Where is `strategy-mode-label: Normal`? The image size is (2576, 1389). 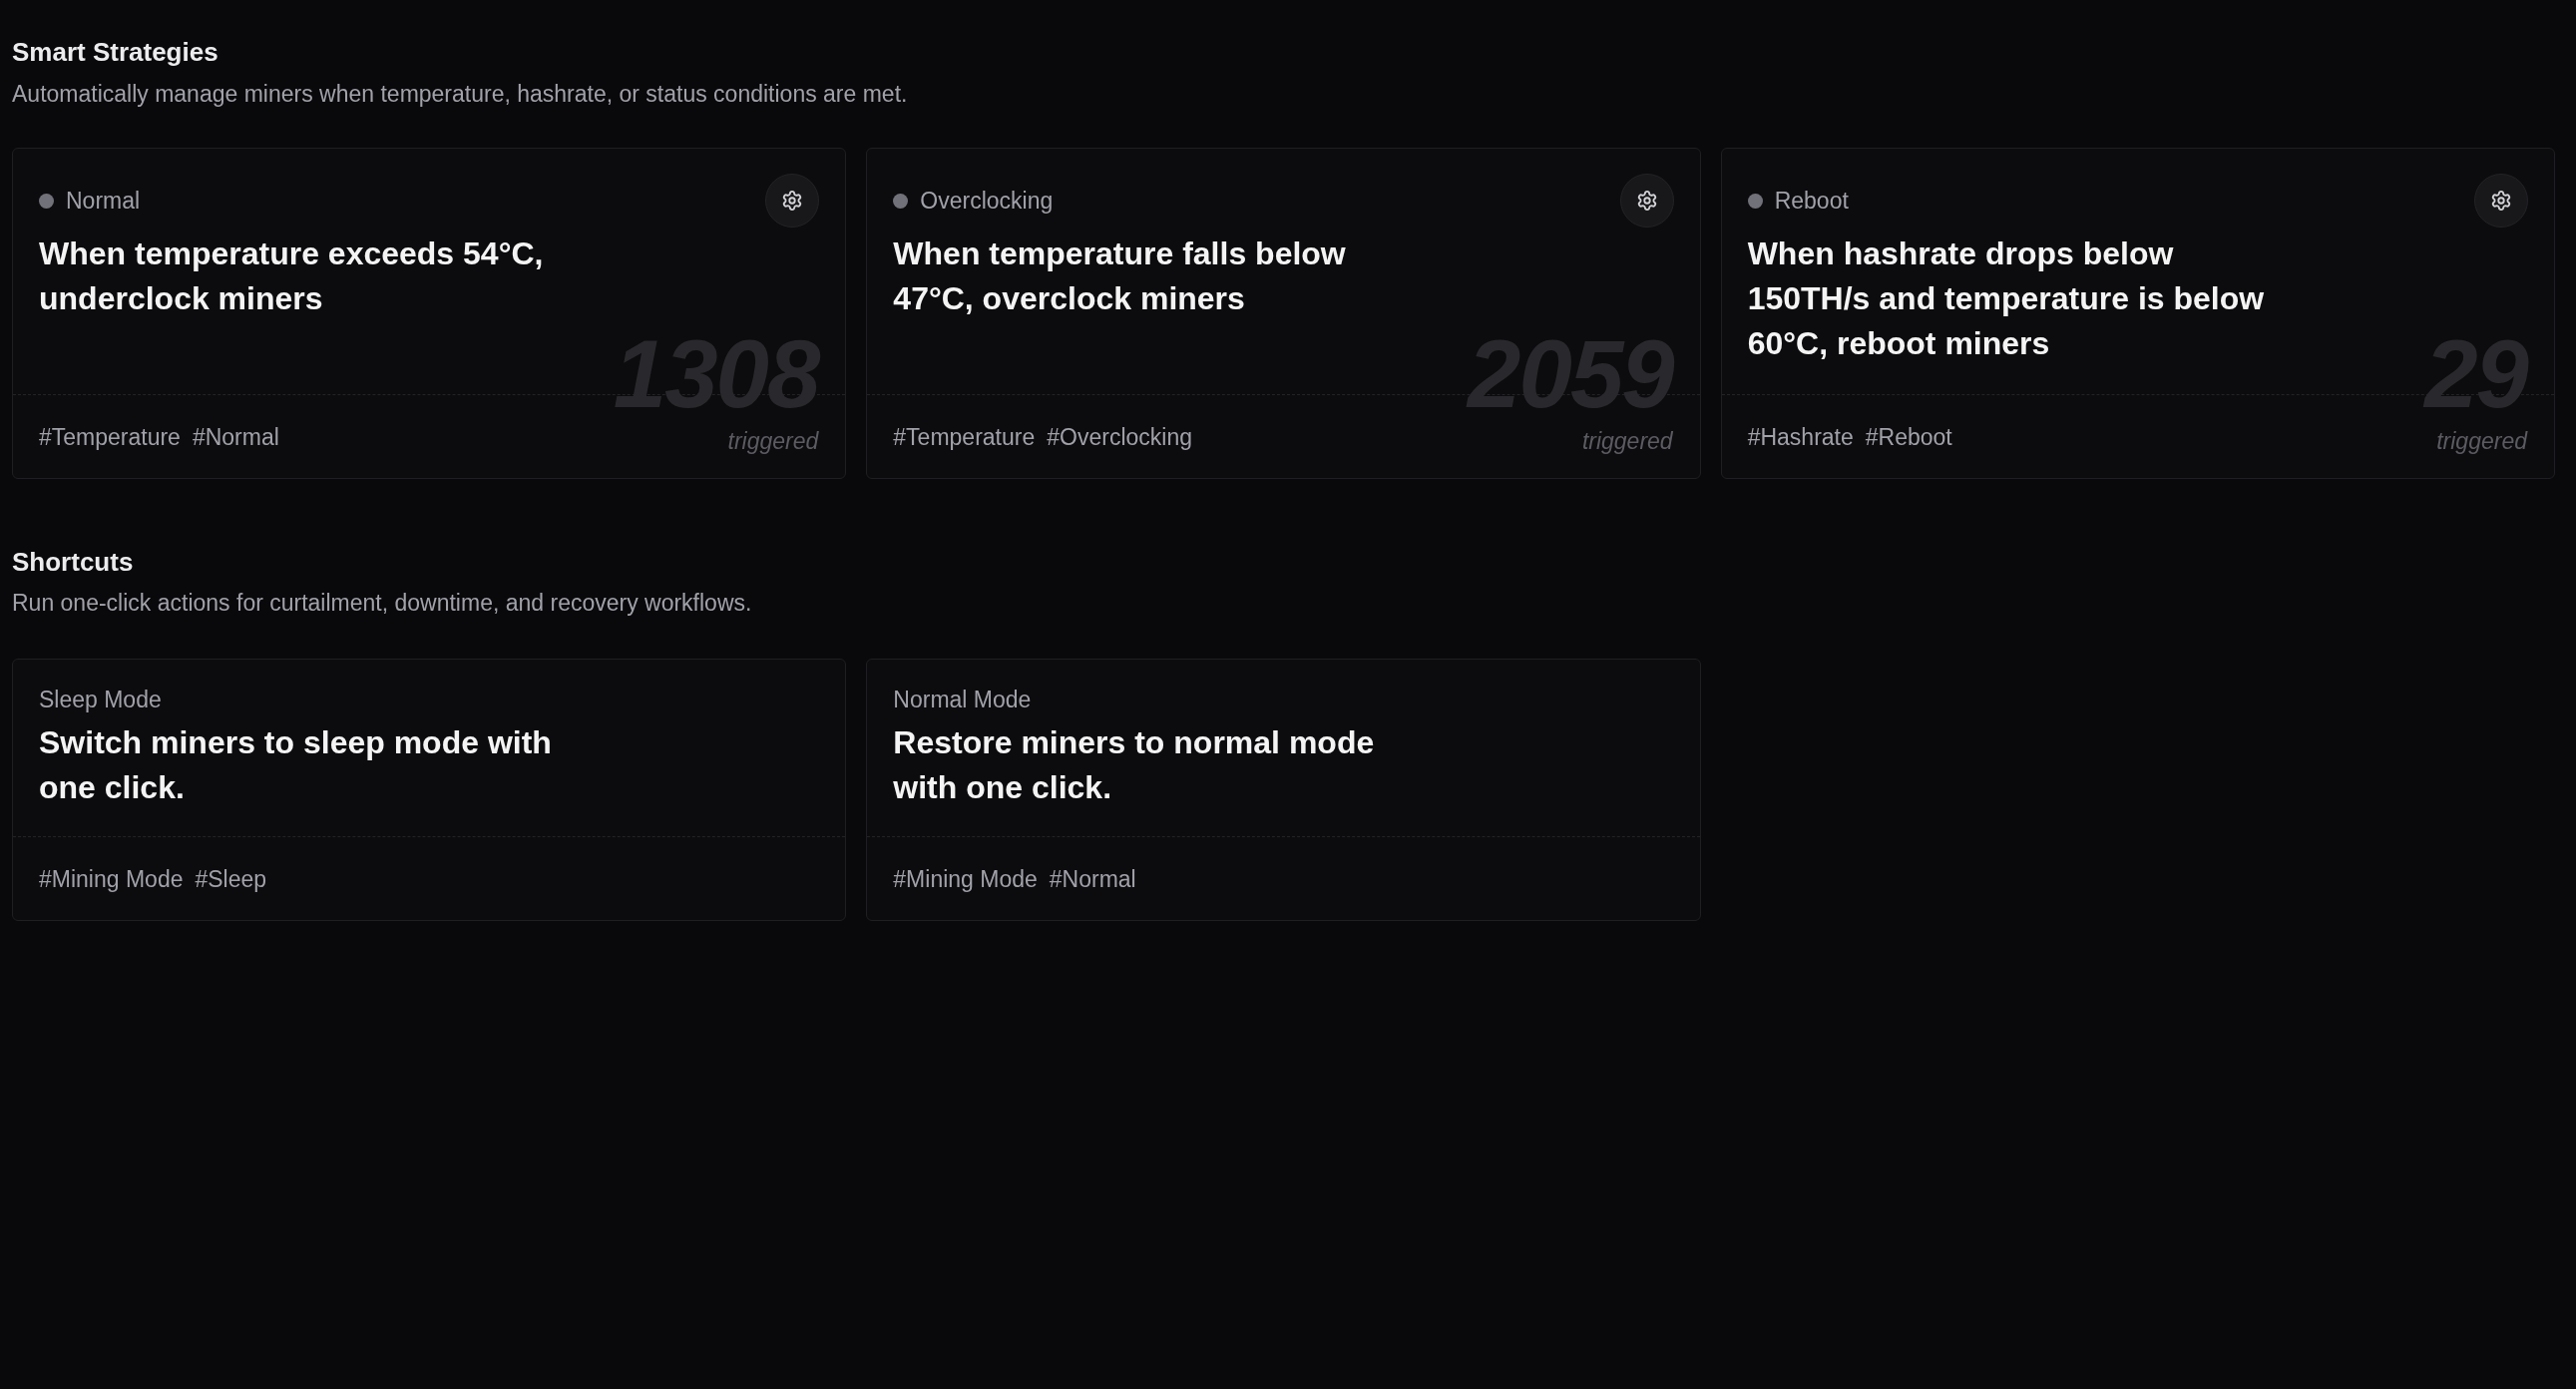 strategy-mode-label: Normal is located at coordinates (103, 201).